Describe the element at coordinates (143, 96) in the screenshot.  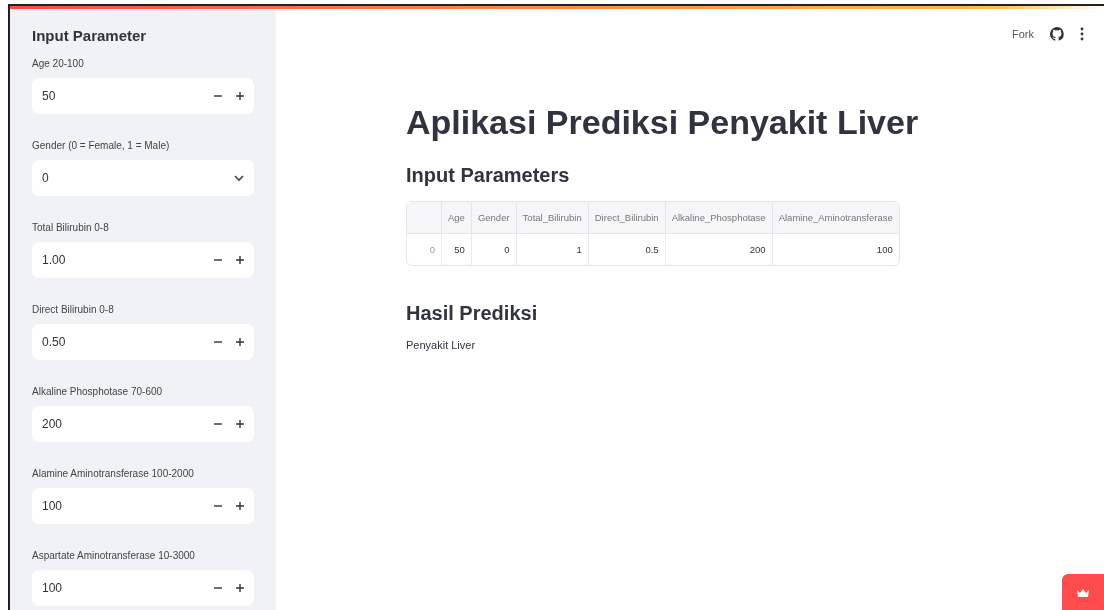
I see `number-input: 50` at that location.